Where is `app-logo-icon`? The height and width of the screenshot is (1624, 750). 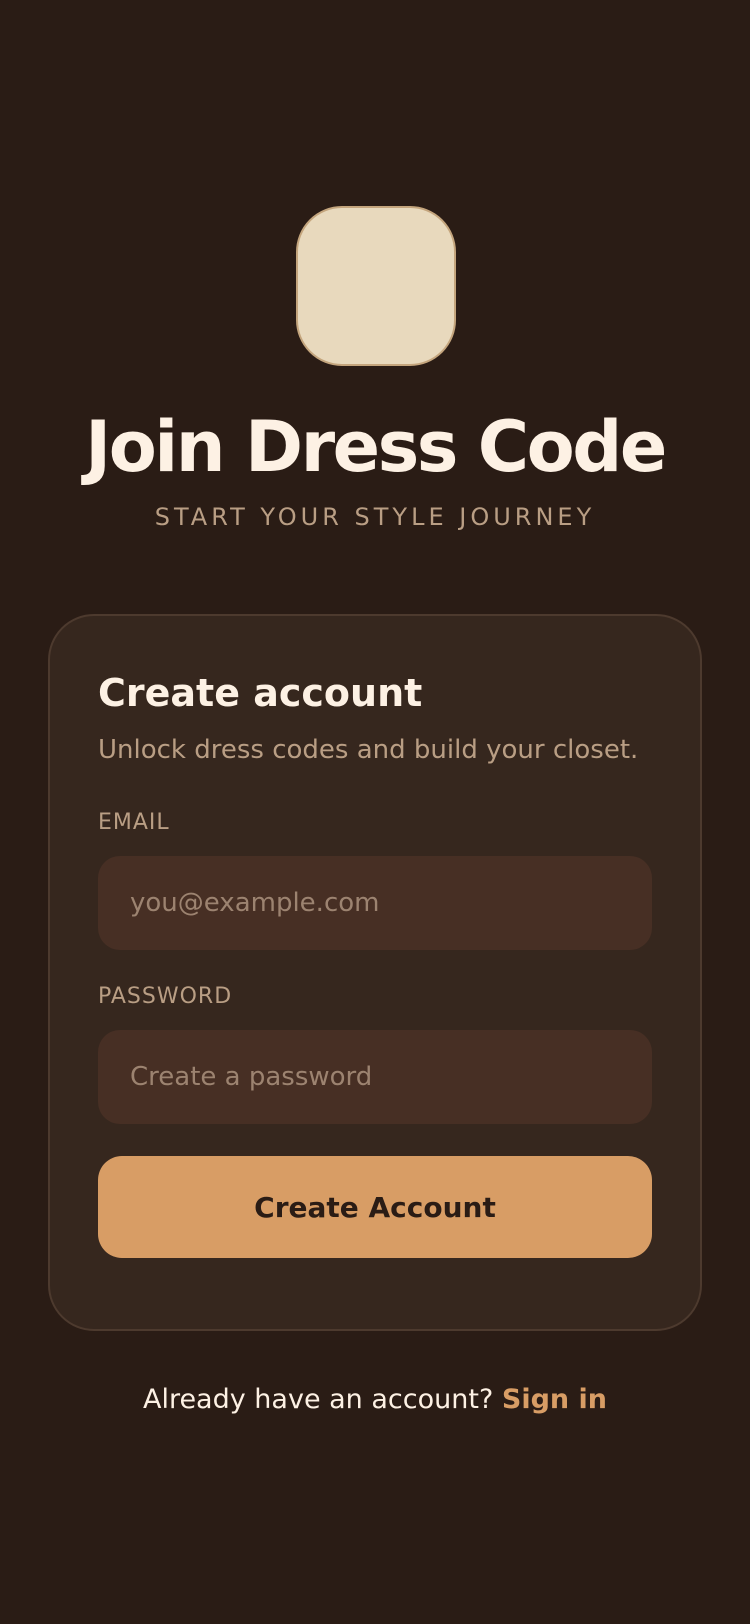
app-logo-icon is located at coordinates (376, 286).